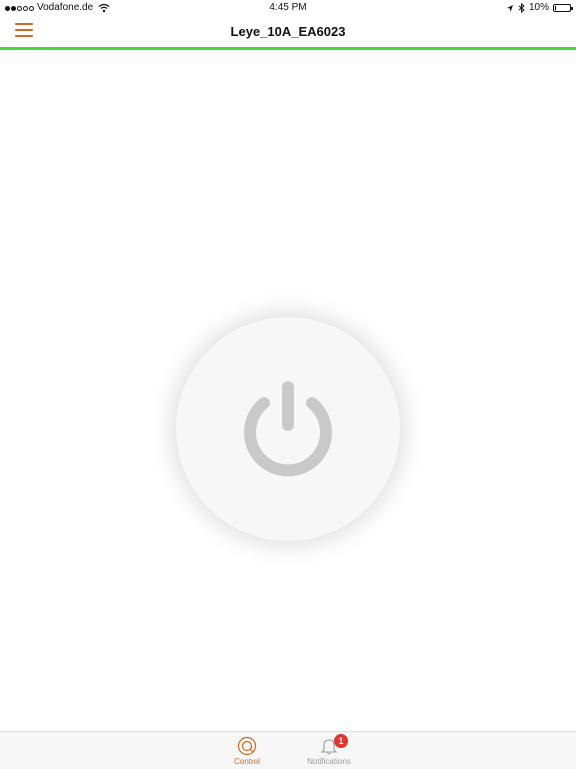 This screenshot has width=576, height=769. I want to click on tab-notifications: 1 Notifications, so click(329, 750).